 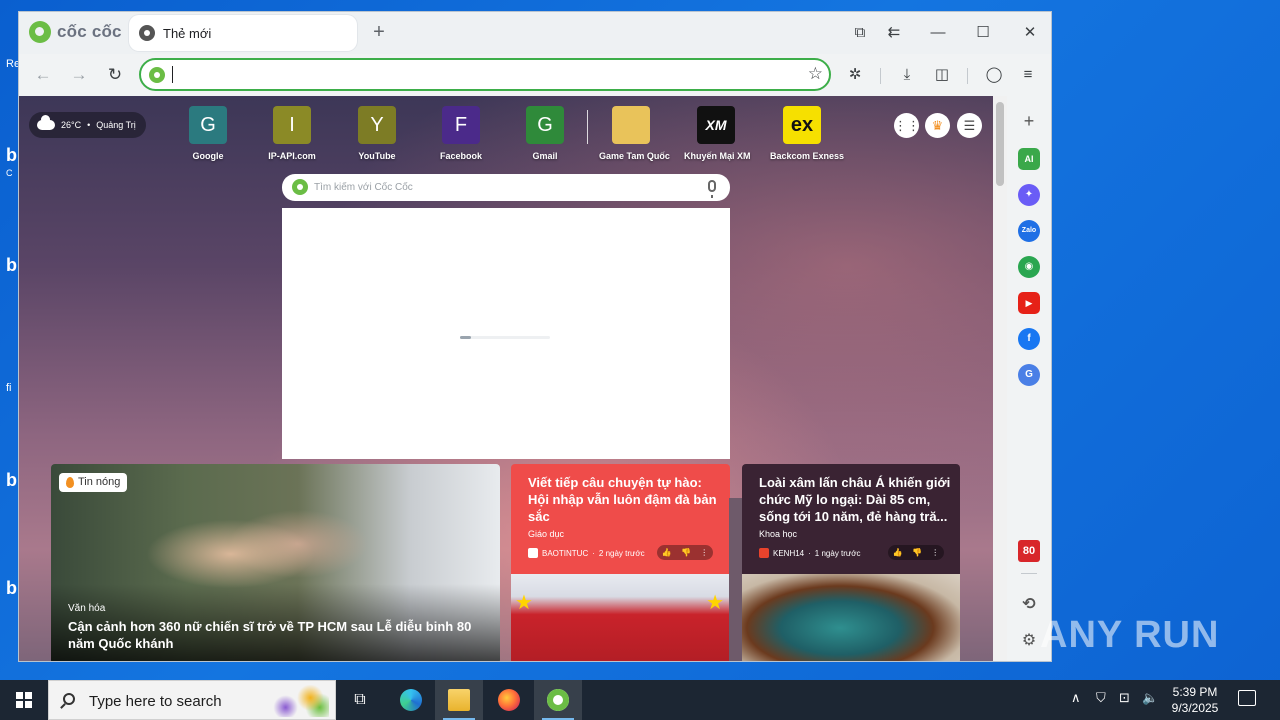 I want to click on address-input, so click(x=483, y=75).